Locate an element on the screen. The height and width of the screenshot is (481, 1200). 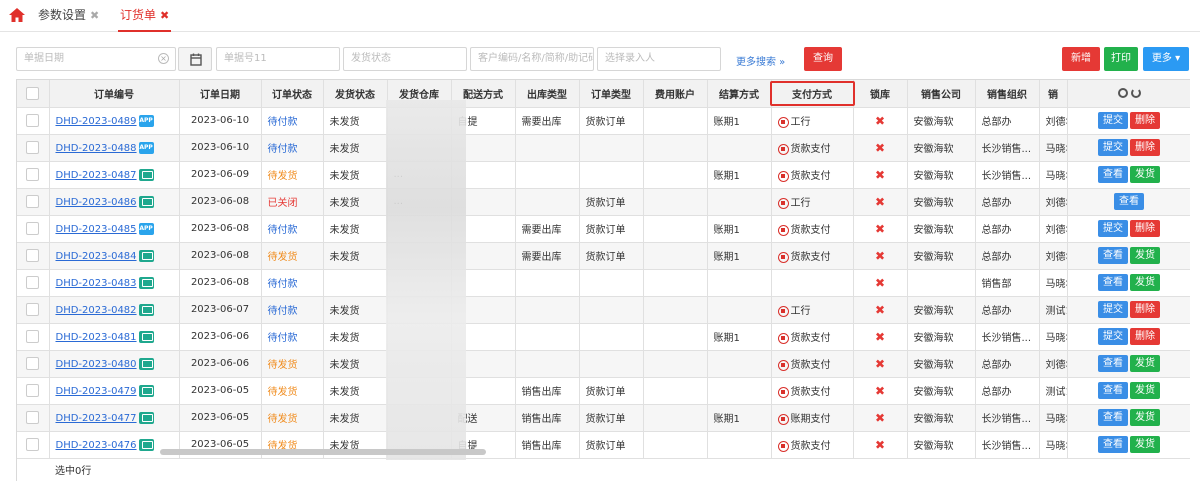
order-id-link: DHD-2023-0489 is located at coordinates (96, 121).